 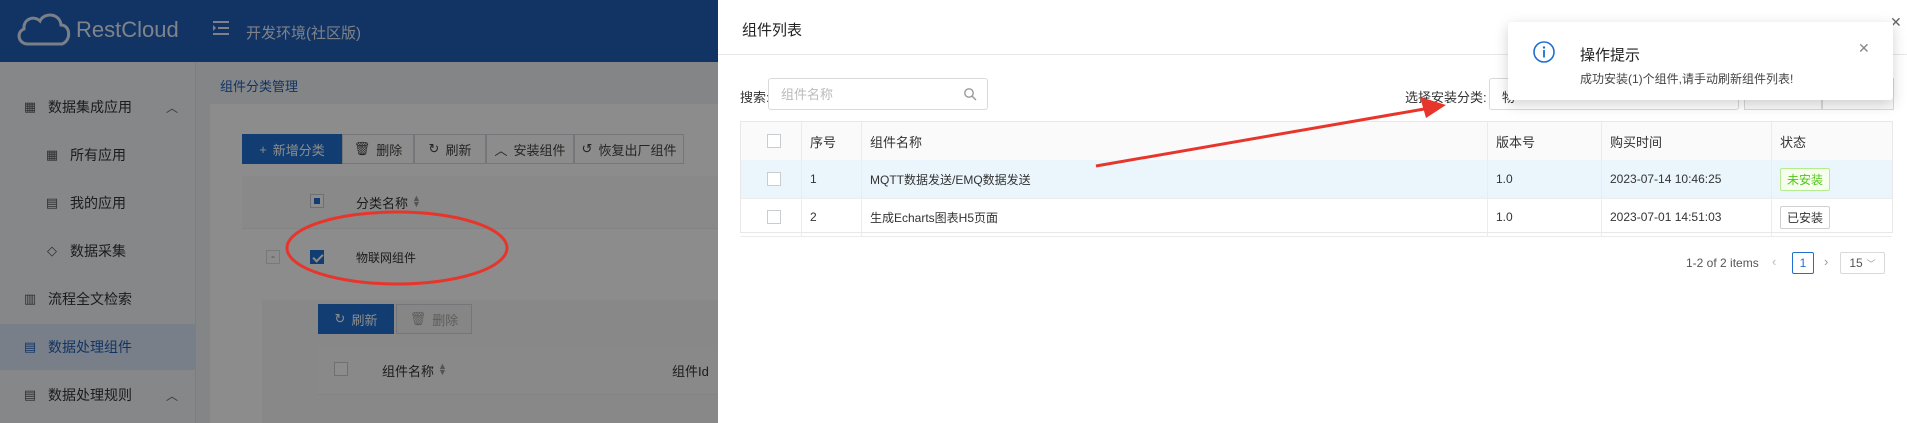 I want to click on cell-time: 2023-07-14 10:46:25, so click(x=1686, y=179).